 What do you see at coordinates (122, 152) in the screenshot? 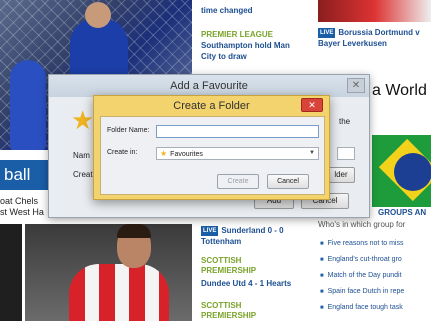
I see `create-in-label: Create in:` at bounding box center [122, 152].